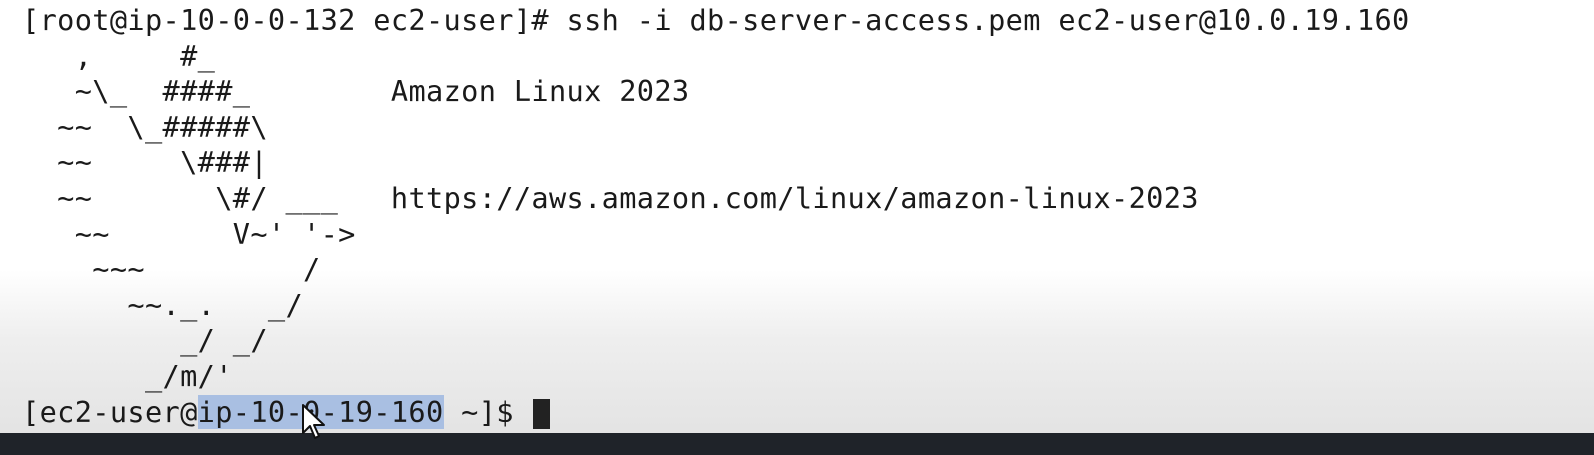  What do you see at coordinates (540, 91) in the screenshot?
I see `motd-title: Amazon Linux 2023` at bounding box center [540, 91].